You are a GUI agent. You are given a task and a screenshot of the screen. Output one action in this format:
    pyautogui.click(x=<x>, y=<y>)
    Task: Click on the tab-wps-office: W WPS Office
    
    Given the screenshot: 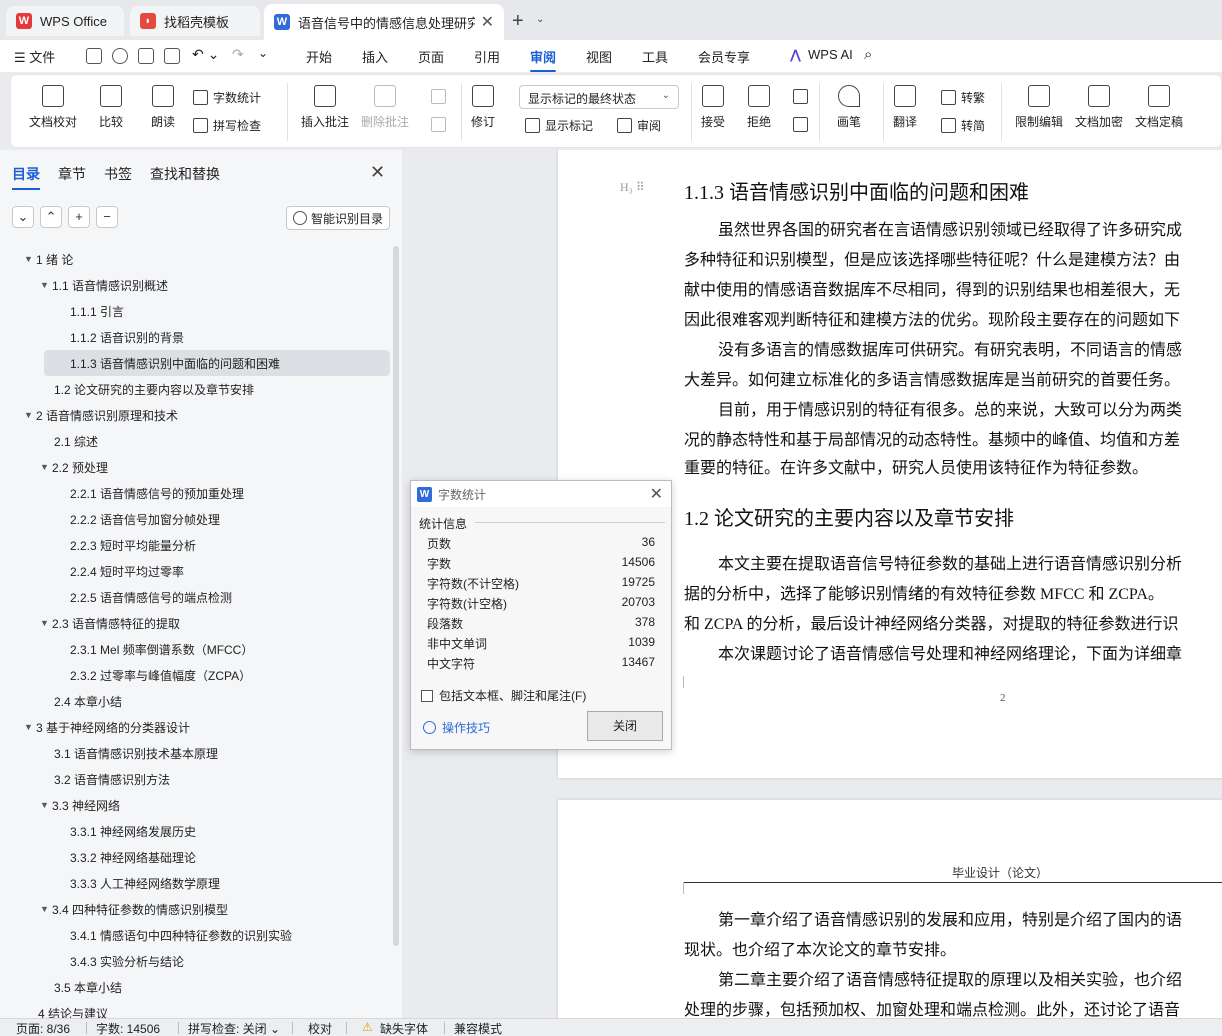 What is the action you would take?
    pyautogui.click(x=65, y=21)
    